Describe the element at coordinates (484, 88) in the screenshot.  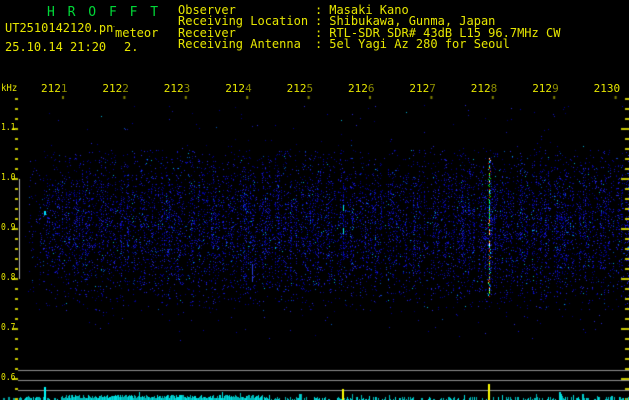
I see `x-axis-label: 2128` at that location.